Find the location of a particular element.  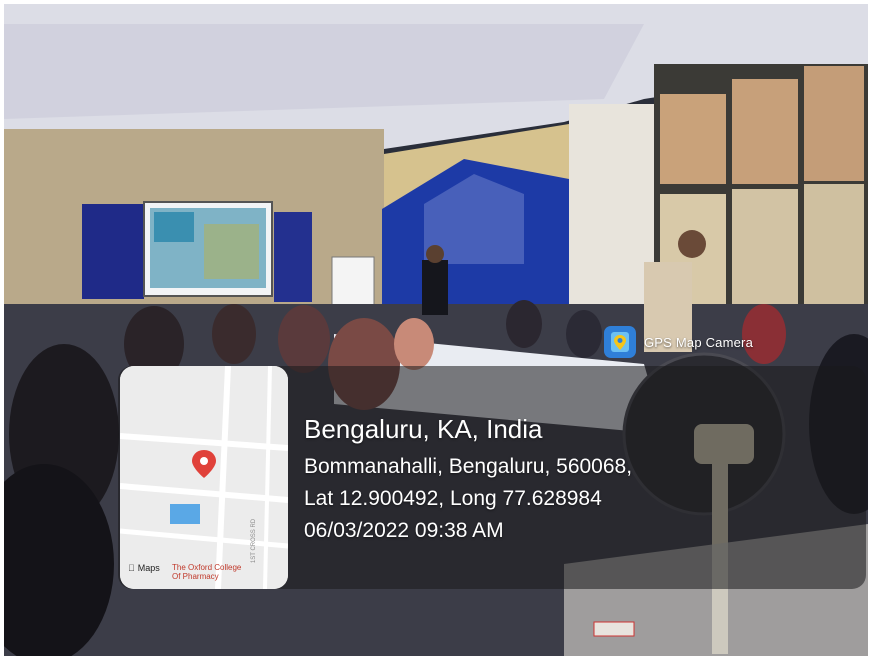

location-city: Bengaluru, KA, India is located at coordinates (423, 429).